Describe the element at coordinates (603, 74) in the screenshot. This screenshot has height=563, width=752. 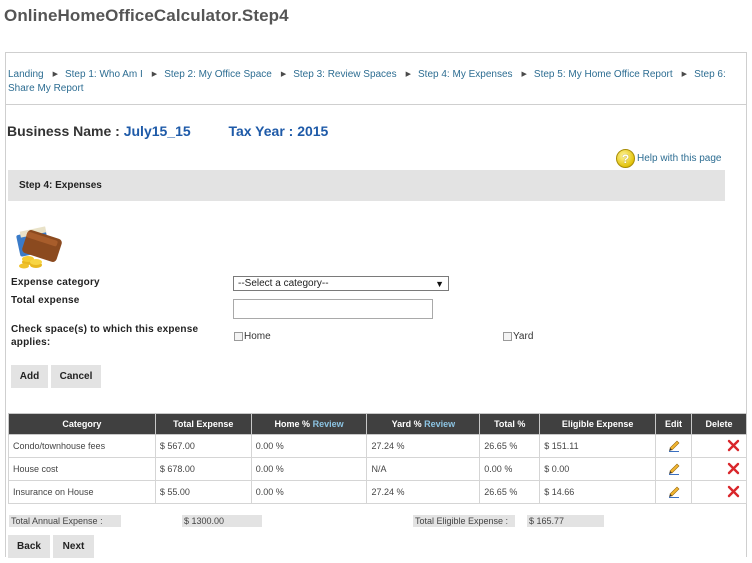
I see `breadcrumb-step-5: Step 5: My Home Office Report` at that location.